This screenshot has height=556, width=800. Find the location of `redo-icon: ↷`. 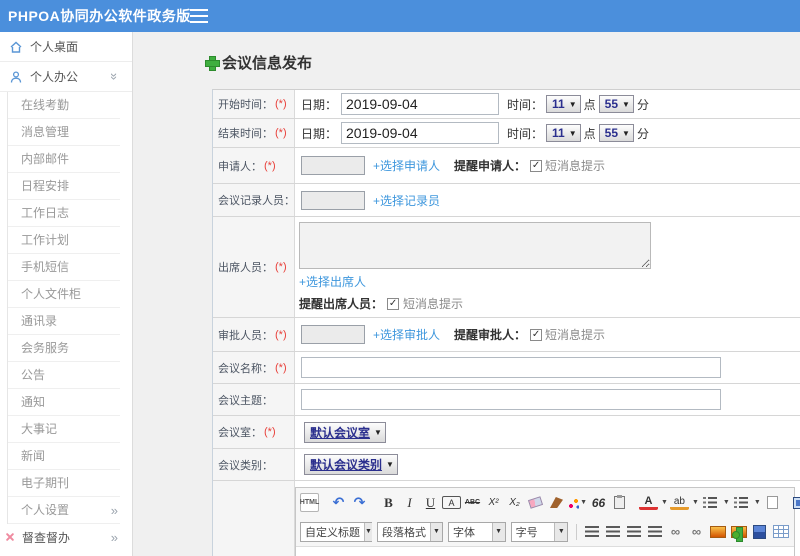

redo-icon: ↷ is located at coordinates (359, 502).